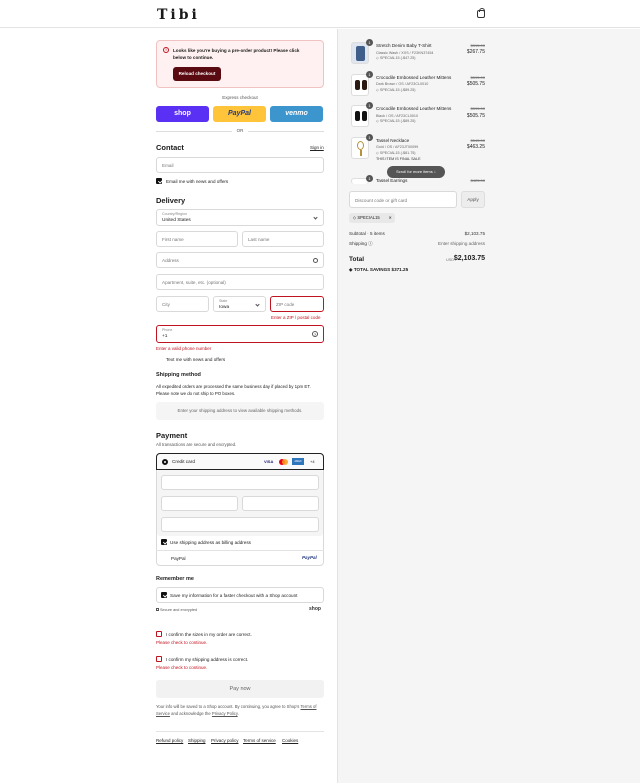 This screenshot has width=640, height=783. What do you see at coordinates (290, 740) in the screenshot?
I see `cookies-link: Cookies` at bounding box center [290, 740].